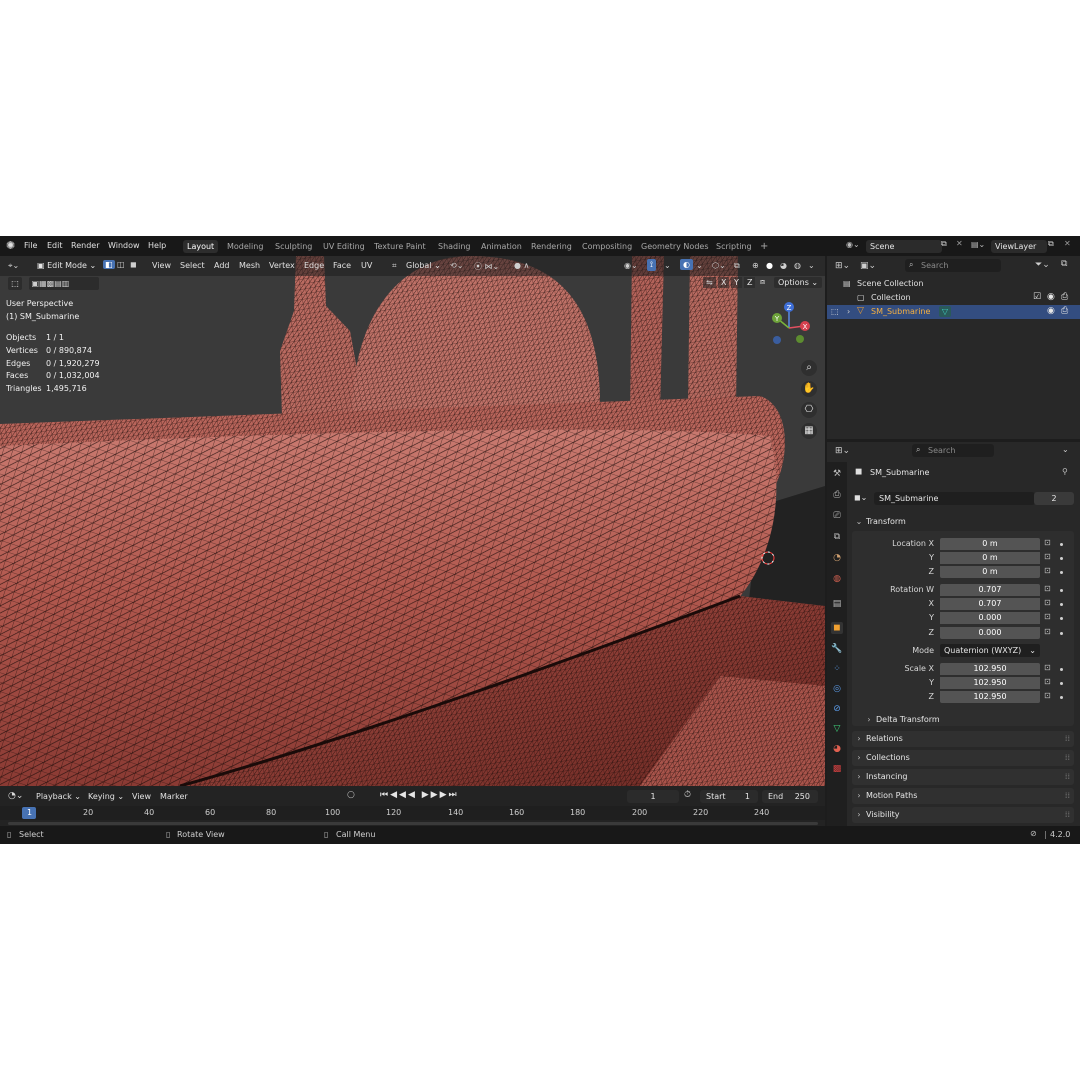 Image resolution: width=1080 pixels, height=1080 pixels. What do you see at coordinates (192, 265) in the screenshot?
I see `menu-select: Select` at bounding box center [192, 265].